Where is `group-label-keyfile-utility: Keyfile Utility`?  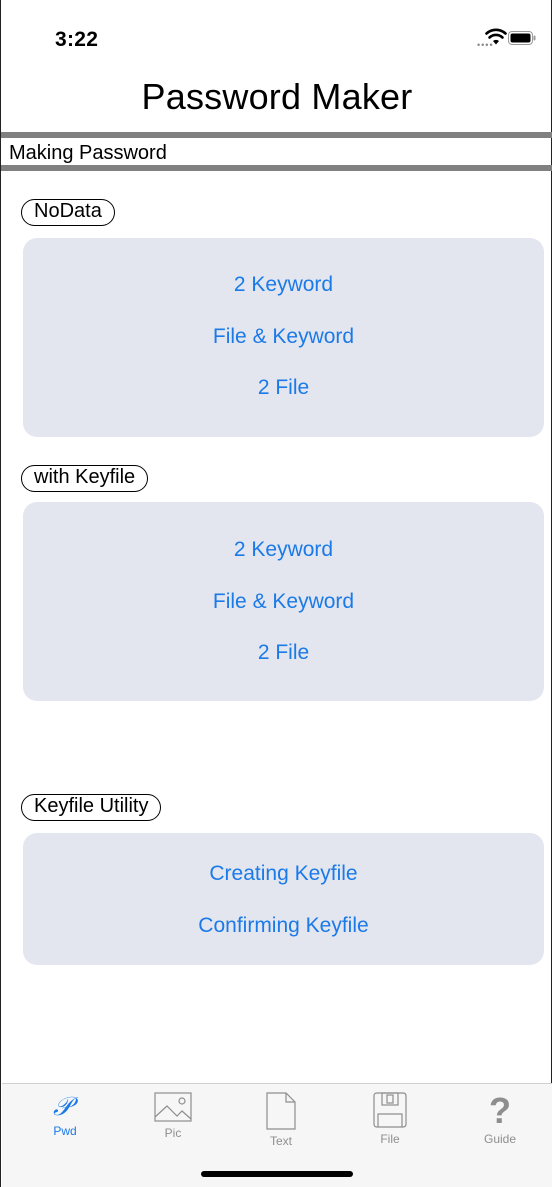 group-label-keyfile-utility: Keyfile Utility is located at coordinates (91, 807).